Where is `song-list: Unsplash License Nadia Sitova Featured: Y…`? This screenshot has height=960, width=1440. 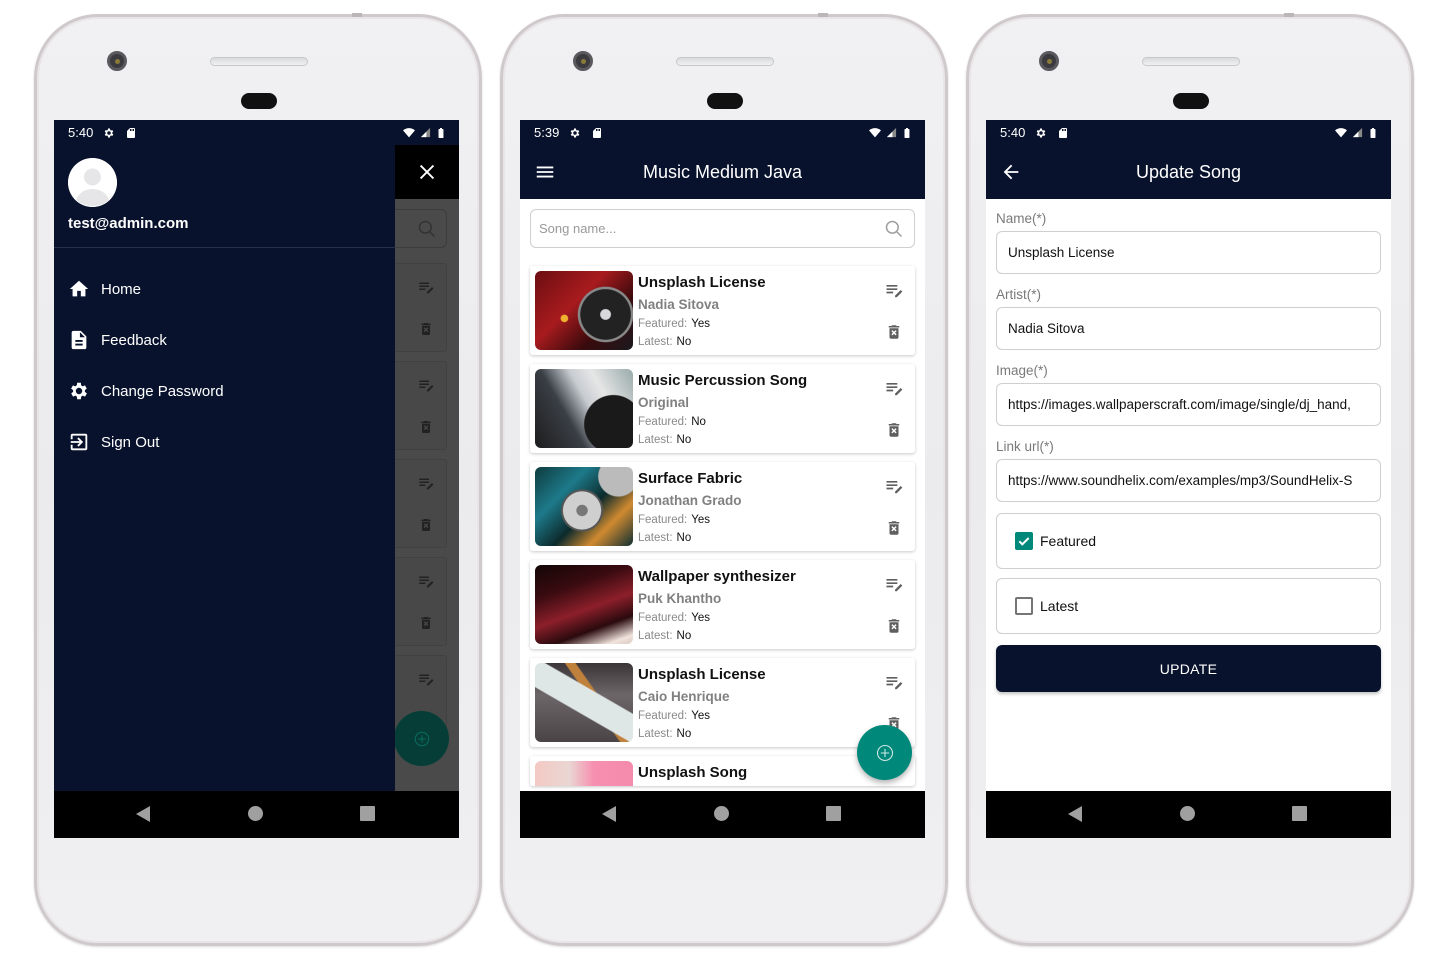
song-list: Unsplash License Nadia Sitova Featured: Y… is located at coordinates (722, 530).